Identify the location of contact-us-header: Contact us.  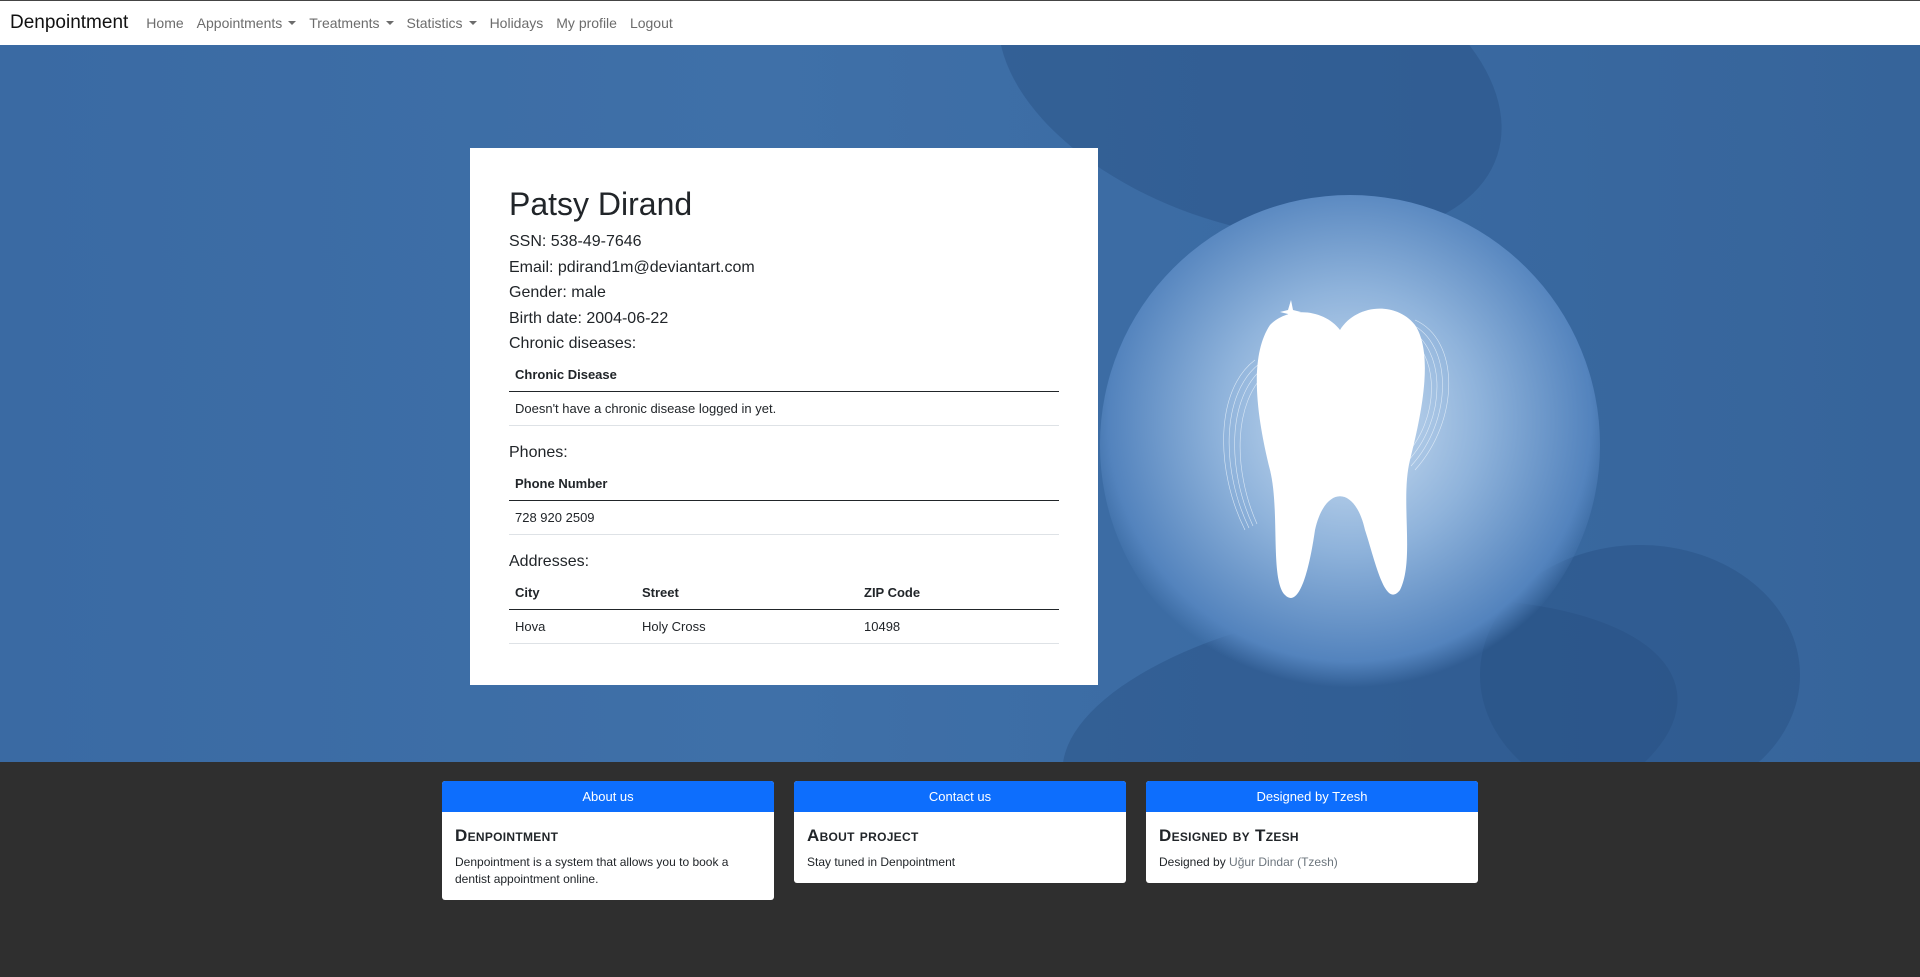
(960, 796).